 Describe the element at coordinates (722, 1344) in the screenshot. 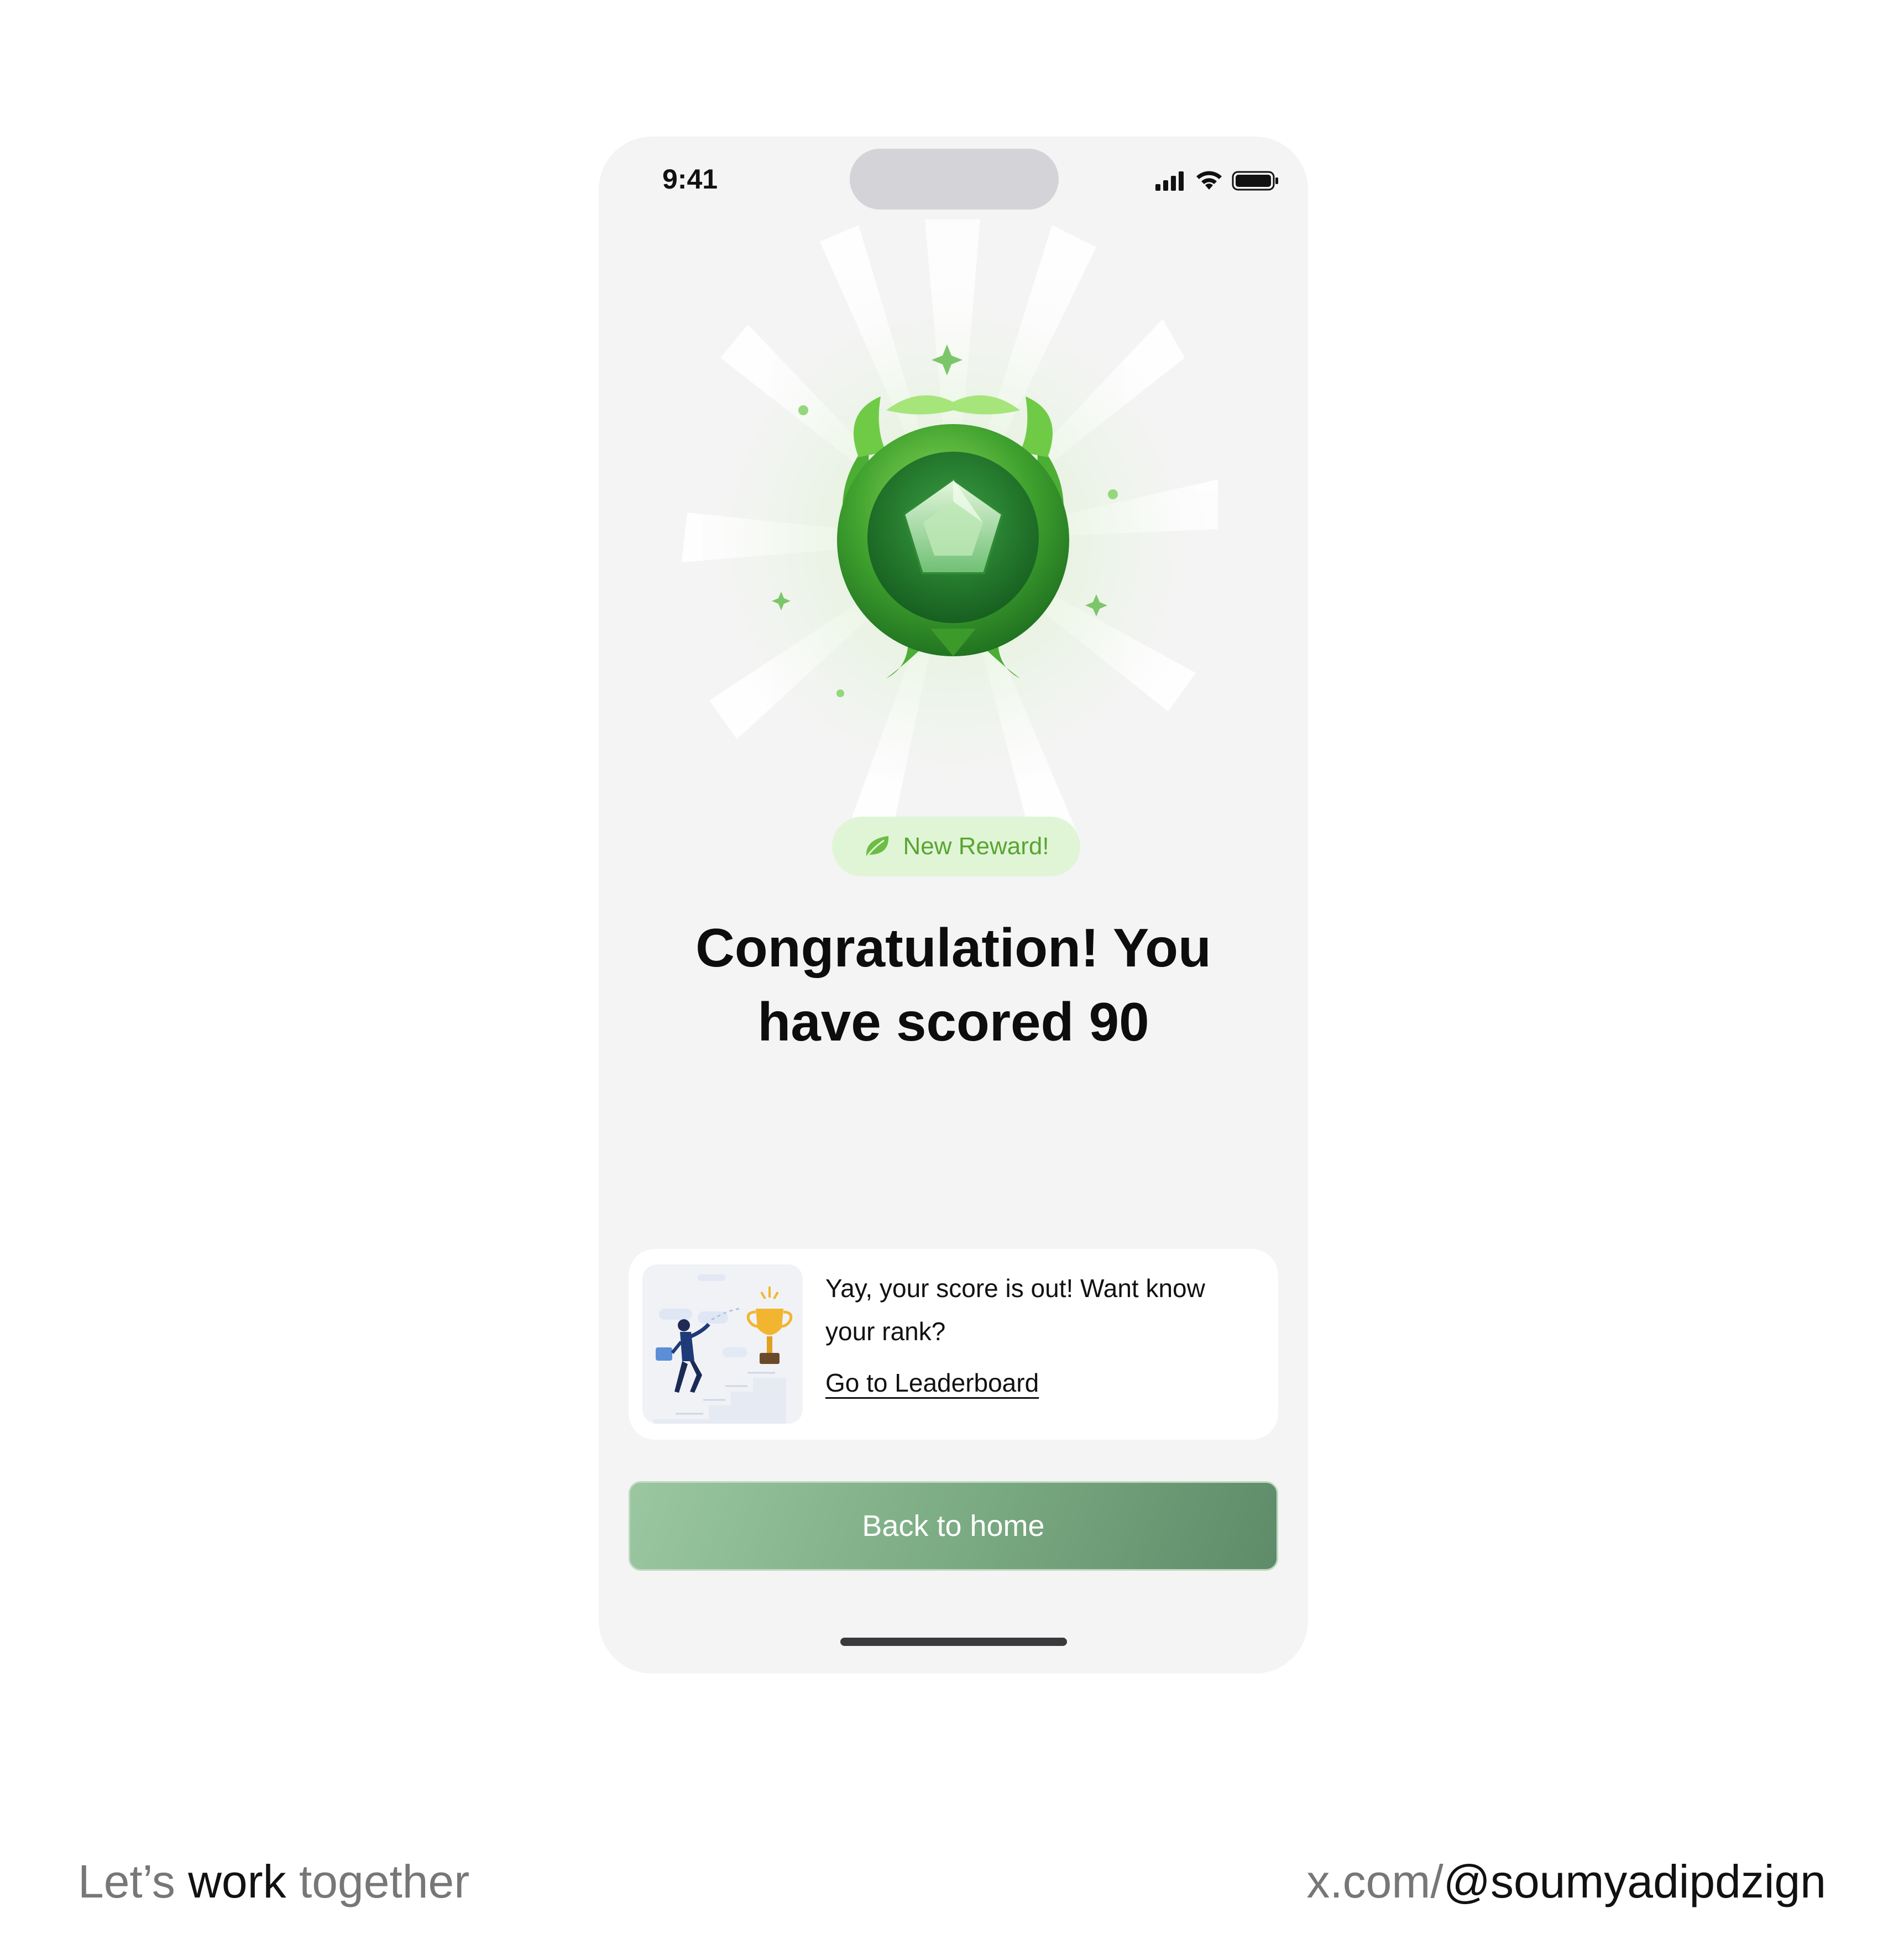

I see `climbing-stairs-to-trophy-illustration` at that location.